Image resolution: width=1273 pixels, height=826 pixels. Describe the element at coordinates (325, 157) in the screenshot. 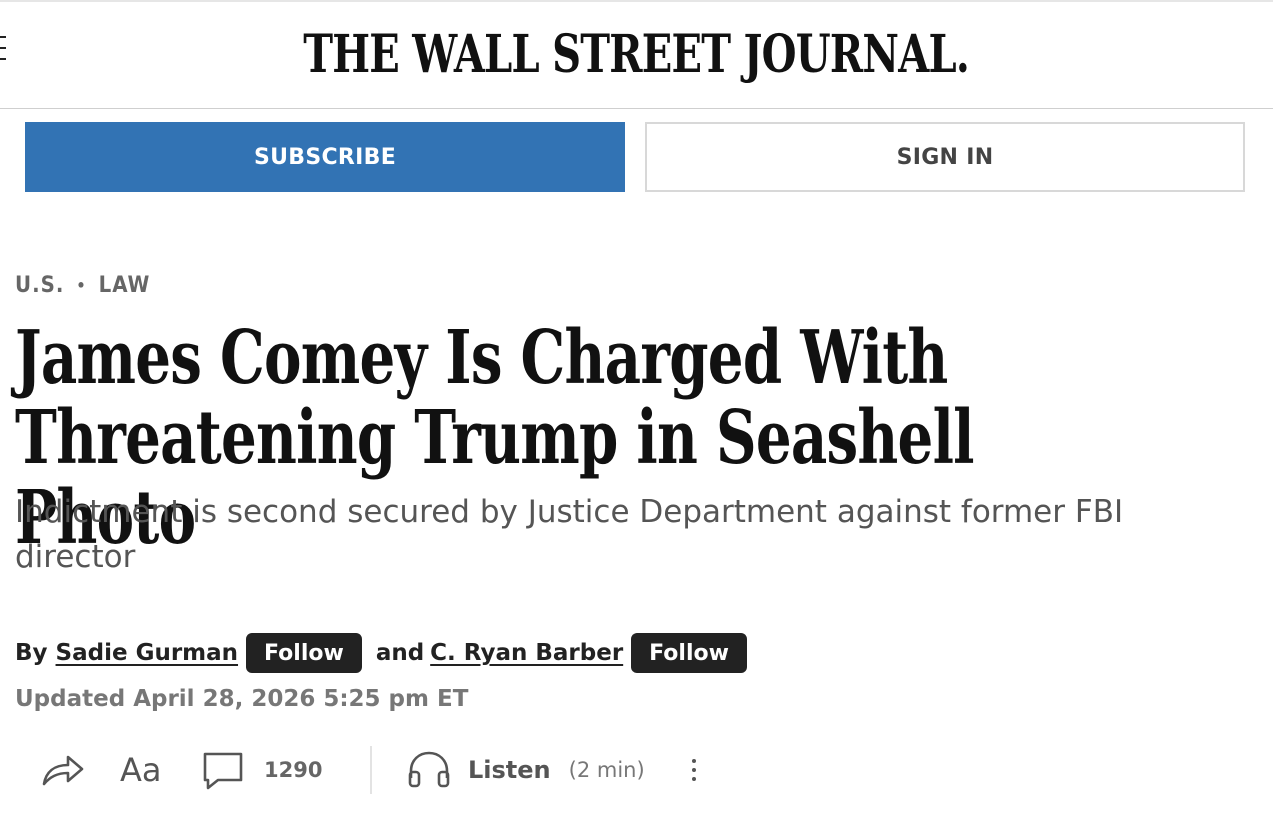

I see `subscribe-button: SUBSCRIBE` at that location.